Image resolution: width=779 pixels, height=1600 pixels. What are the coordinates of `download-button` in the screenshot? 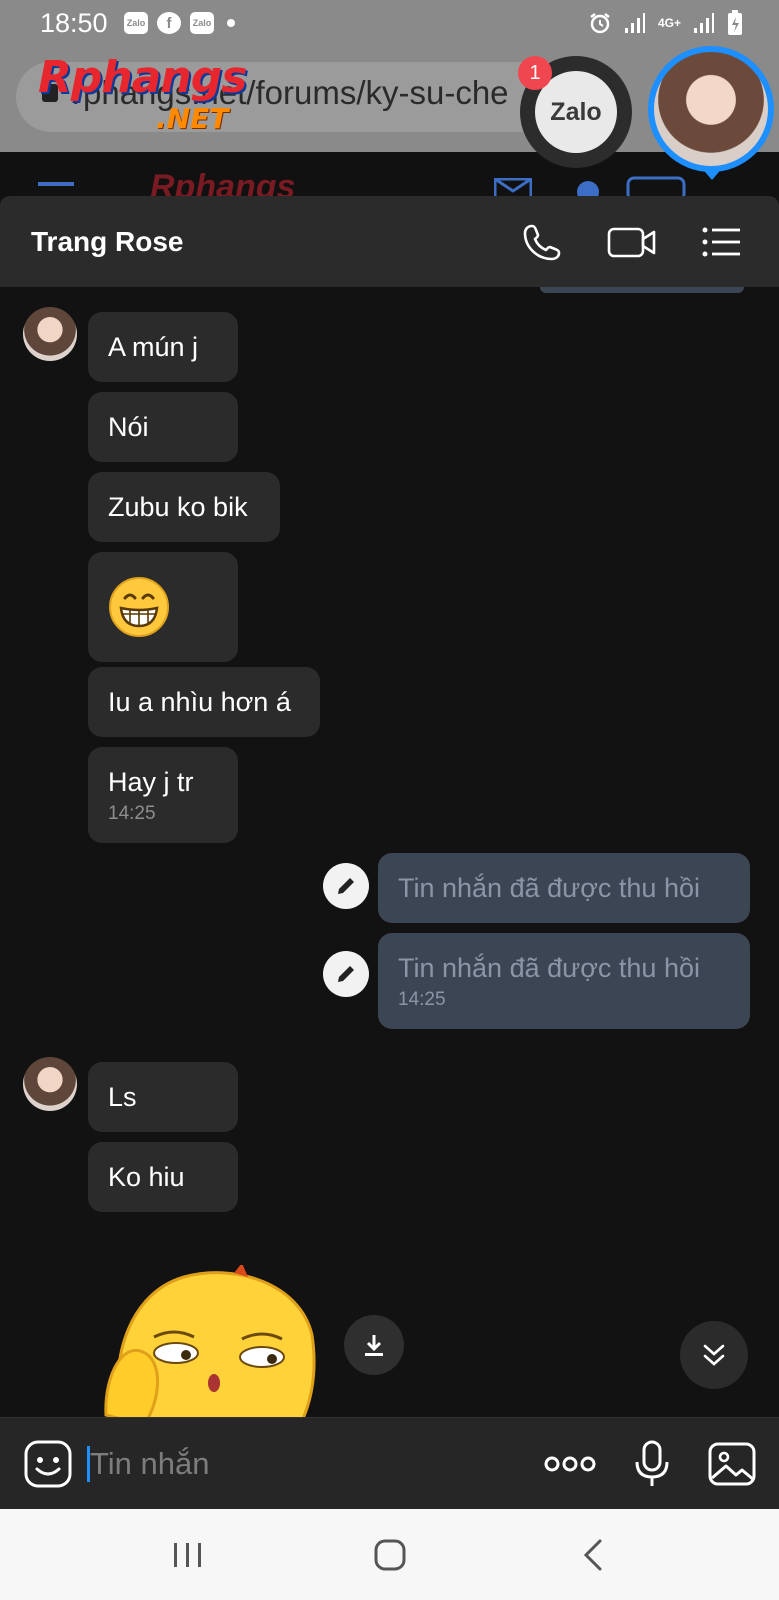 It's located at (374, 1345).